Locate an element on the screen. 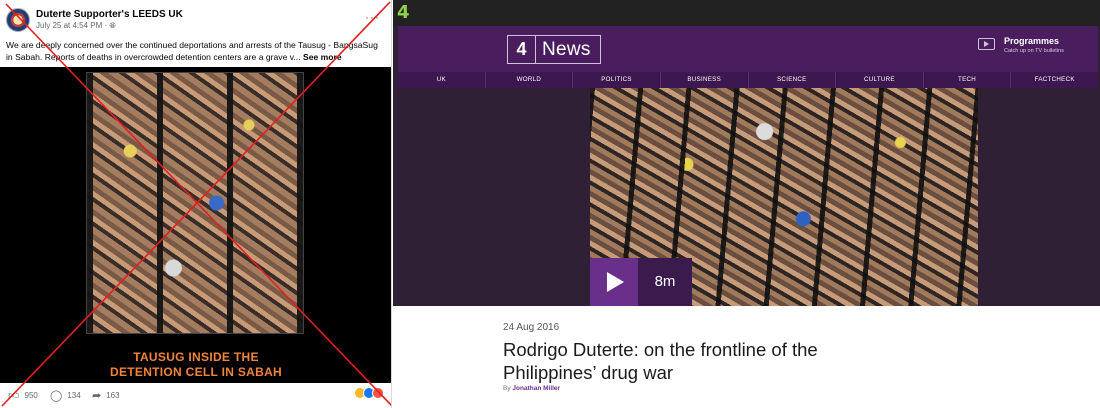  programmes-link: Programmes Catch up on TV bulletins is located at coordinates (1033, 51).